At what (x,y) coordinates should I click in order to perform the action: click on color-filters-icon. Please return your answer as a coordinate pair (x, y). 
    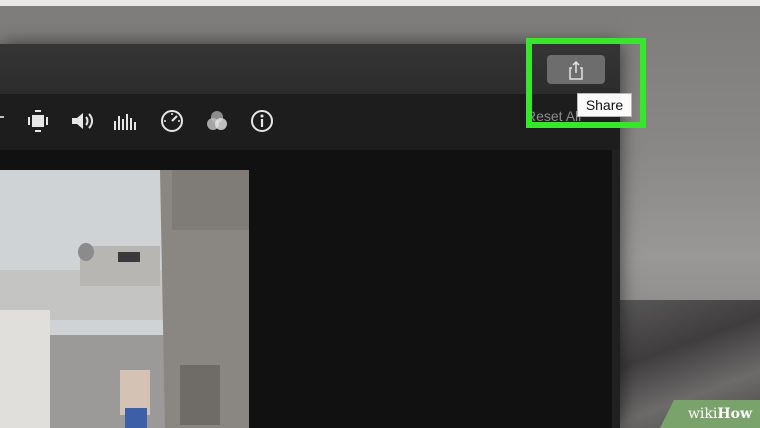
    Looking at the image, I should click on (217, 121).